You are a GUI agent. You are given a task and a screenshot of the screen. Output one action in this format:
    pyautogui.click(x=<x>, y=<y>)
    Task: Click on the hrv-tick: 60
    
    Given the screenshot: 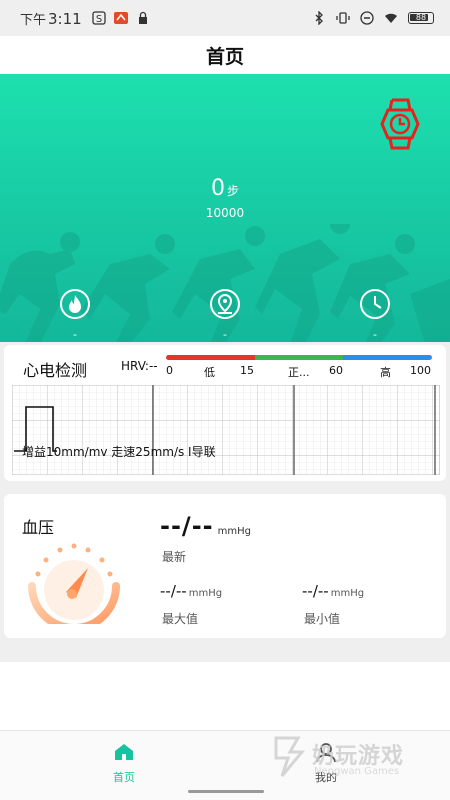 What is the action you would take?
    pyautogui.click(x=336, y=370)
    